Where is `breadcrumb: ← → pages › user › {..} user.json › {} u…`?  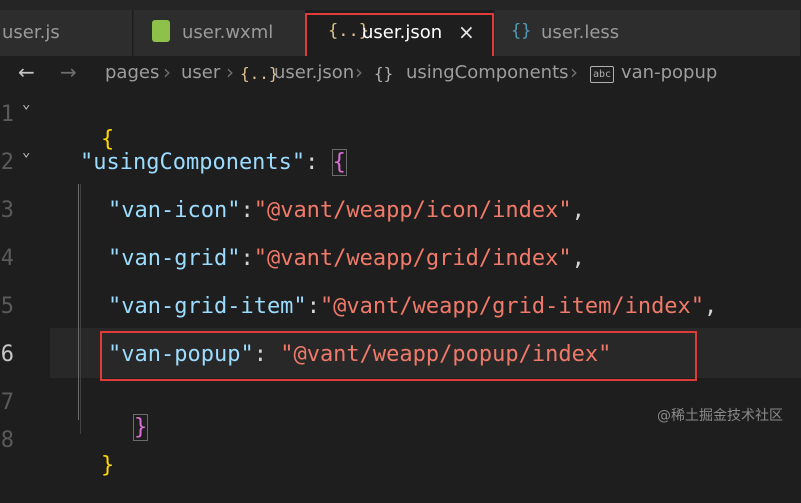
breadcrumb: ← → pages › user › {..} user.json › {} u… is located at coordinates (400, 74).